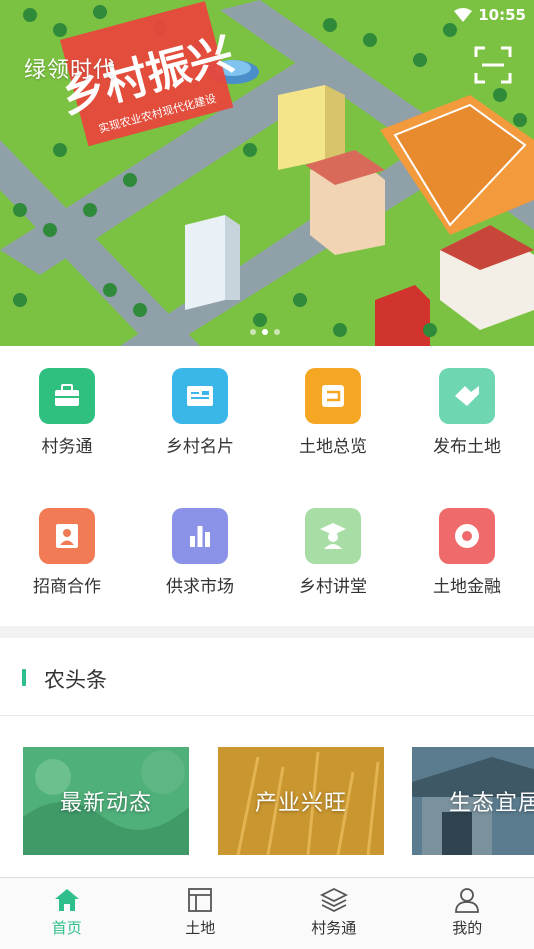  Describe the element at coordinates (67, 536) in the screenshot. I see `person-icon` at that location.